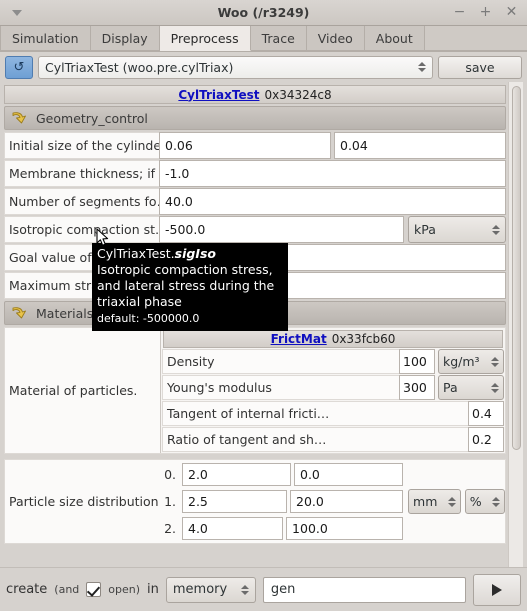 The height and width of the screenshot is (611, 527). I want to click on field-input-radius: 0.06, so click(245, 145).